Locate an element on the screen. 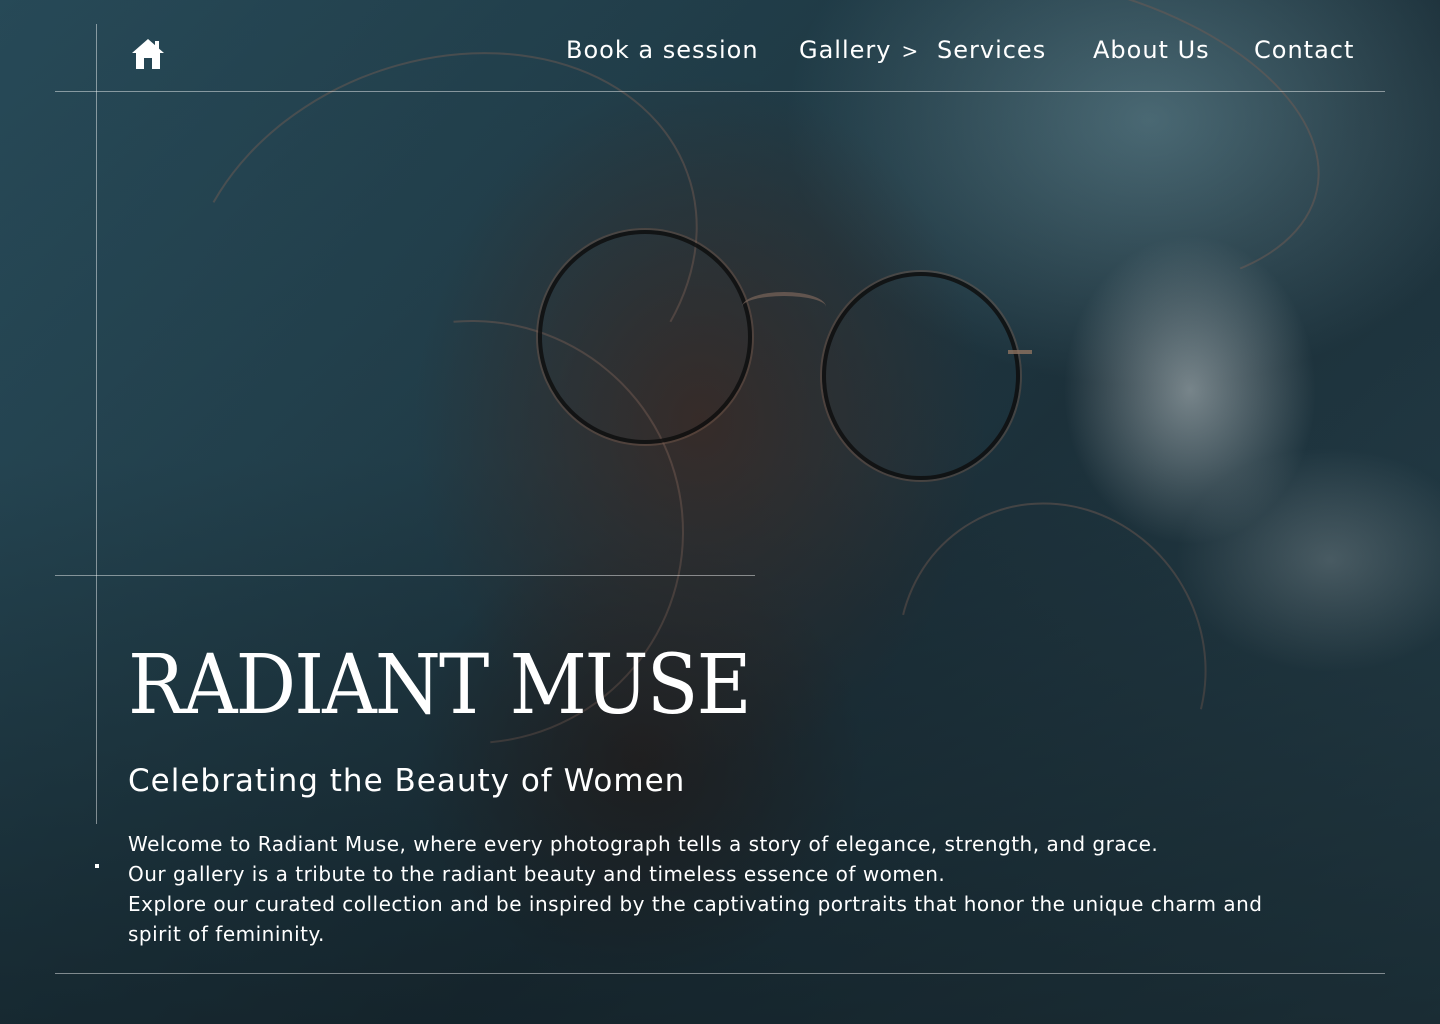  home-icon-graphic is located at coordinates (148, 54).